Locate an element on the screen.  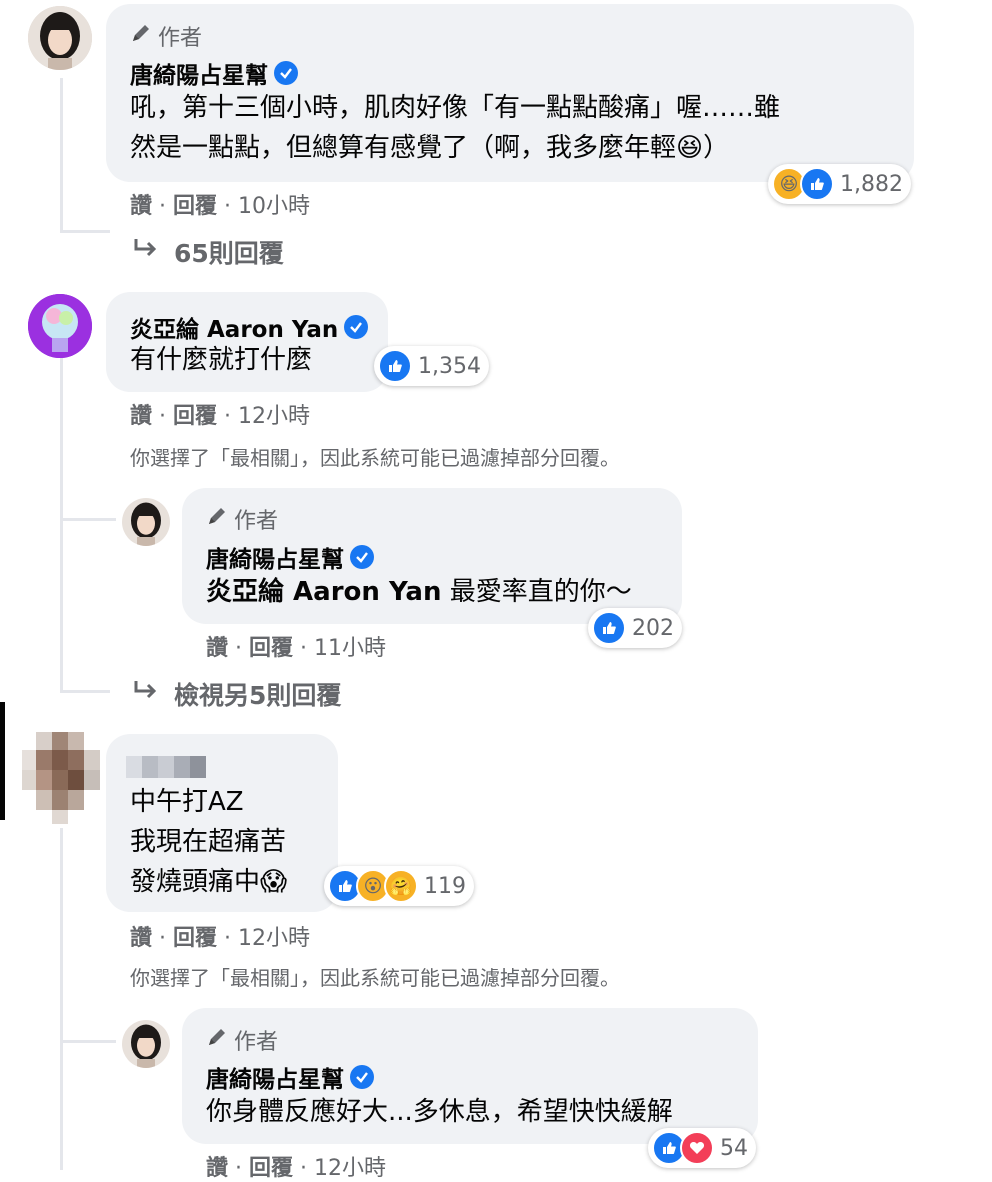
comment-text-line: 發燒頭痛中😱 is located at coordinates (209, 882).